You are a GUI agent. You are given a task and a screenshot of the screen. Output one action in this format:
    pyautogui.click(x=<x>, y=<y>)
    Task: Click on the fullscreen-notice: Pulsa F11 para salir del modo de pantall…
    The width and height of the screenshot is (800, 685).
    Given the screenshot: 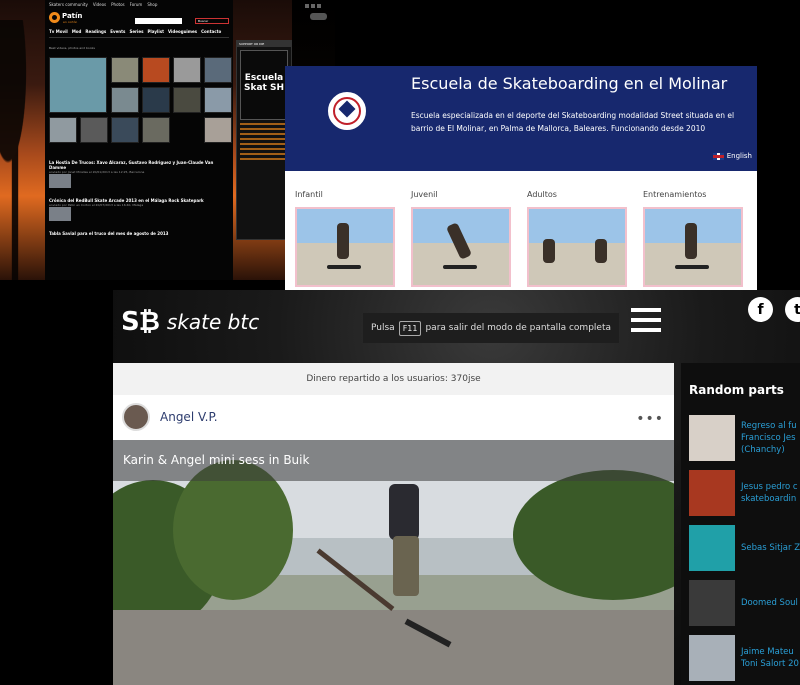 What is the action you would take?
    pyautogui.click(x=491, y=328)
    